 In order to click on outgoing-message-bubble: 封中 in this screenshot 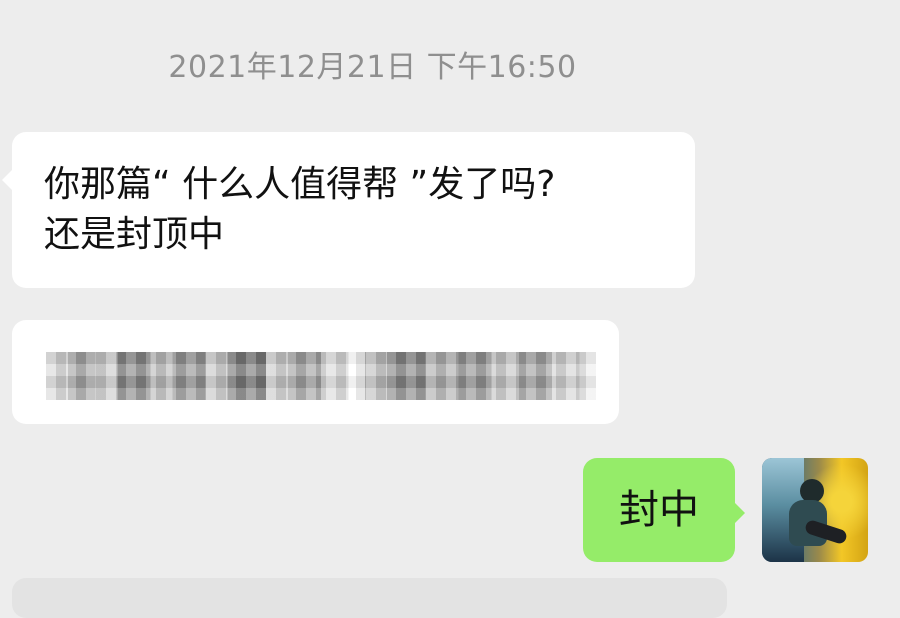, I will do `click(664, 510)`.